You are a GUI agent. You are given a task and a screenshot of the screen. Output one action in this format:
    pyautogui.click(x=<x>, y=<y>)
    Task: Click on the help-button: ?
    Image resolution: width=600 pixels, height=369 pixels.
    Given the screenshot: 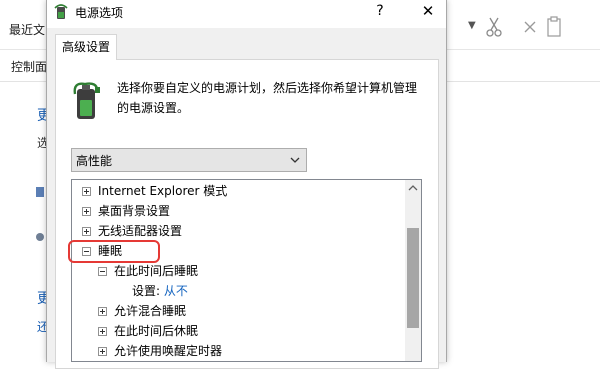 What is the action you would take?
    pyautogui.click(x=380, y=12)
    